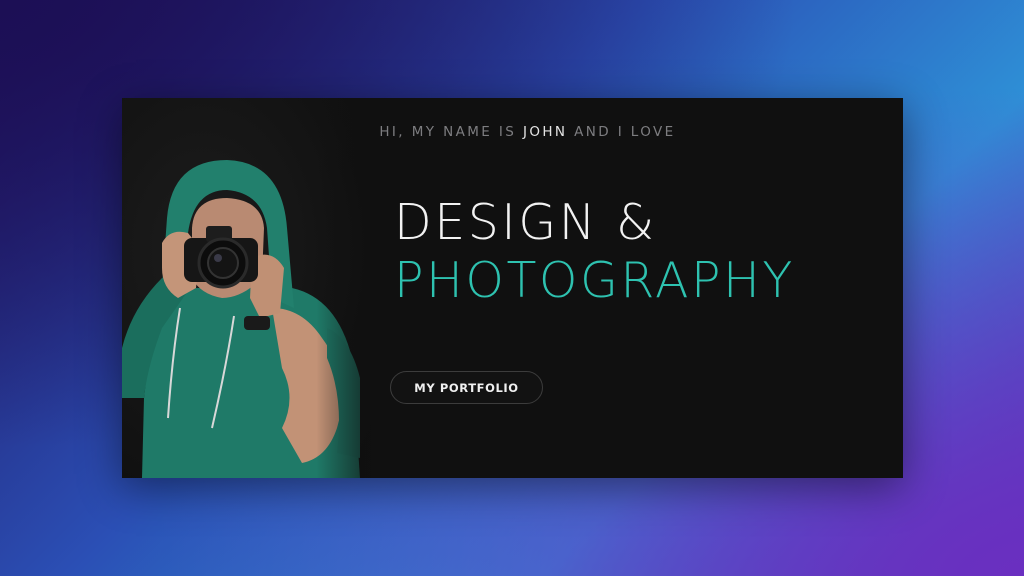  What do you see at coordinates (625, 132) in the screenshot?
I see `tagline-suffix: AND I LOVE` at bounding box center [625, 132].